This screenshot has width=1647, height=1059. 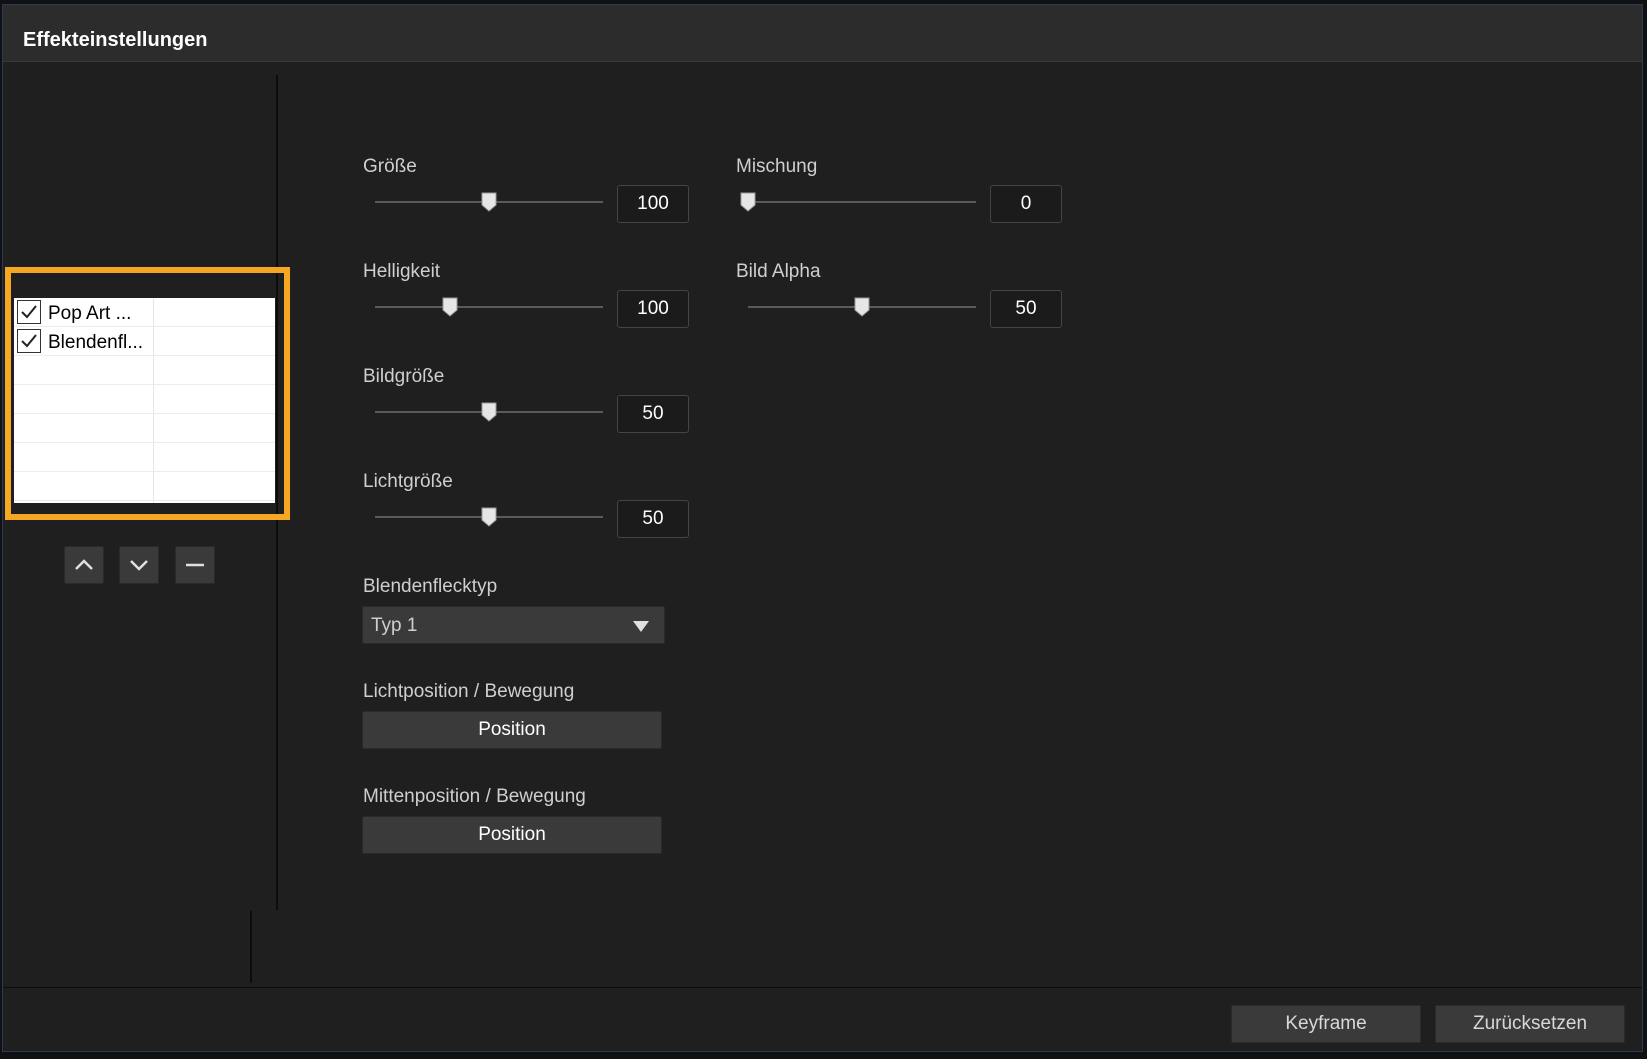 What do you see at coordinates (512, 835) in the screenshot?
I see `mittenposition-button: Position` at bounding box center [512, 835].